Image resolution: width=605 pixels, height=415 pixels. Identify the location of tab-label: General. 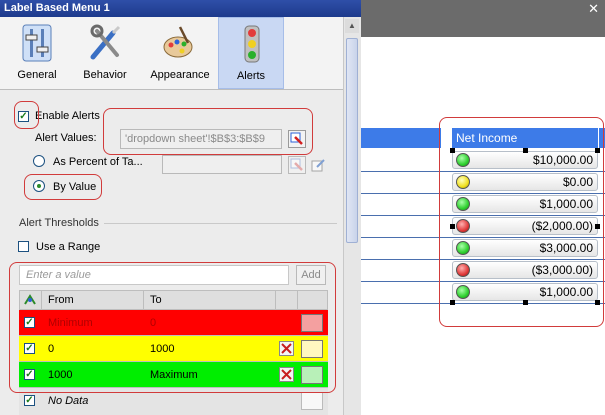
(37, 75).